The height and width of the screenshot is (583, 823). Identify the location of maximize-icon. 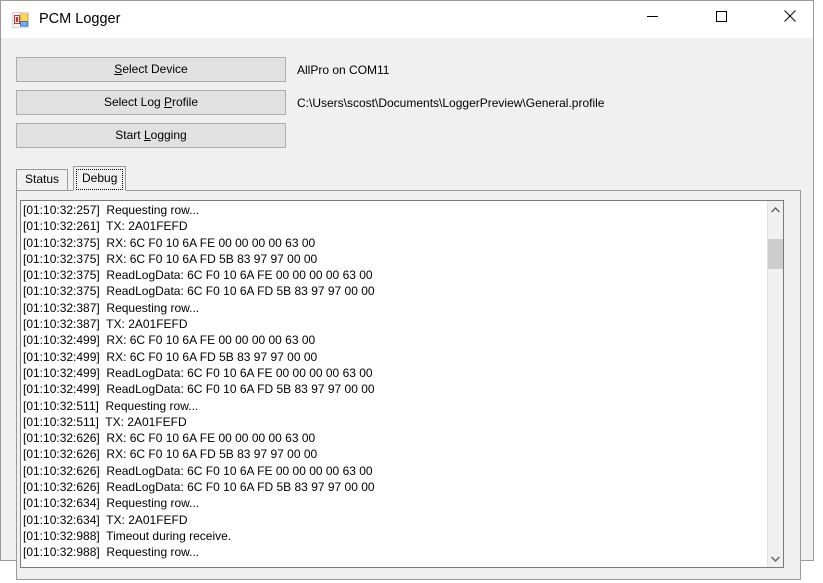
(721, 16).